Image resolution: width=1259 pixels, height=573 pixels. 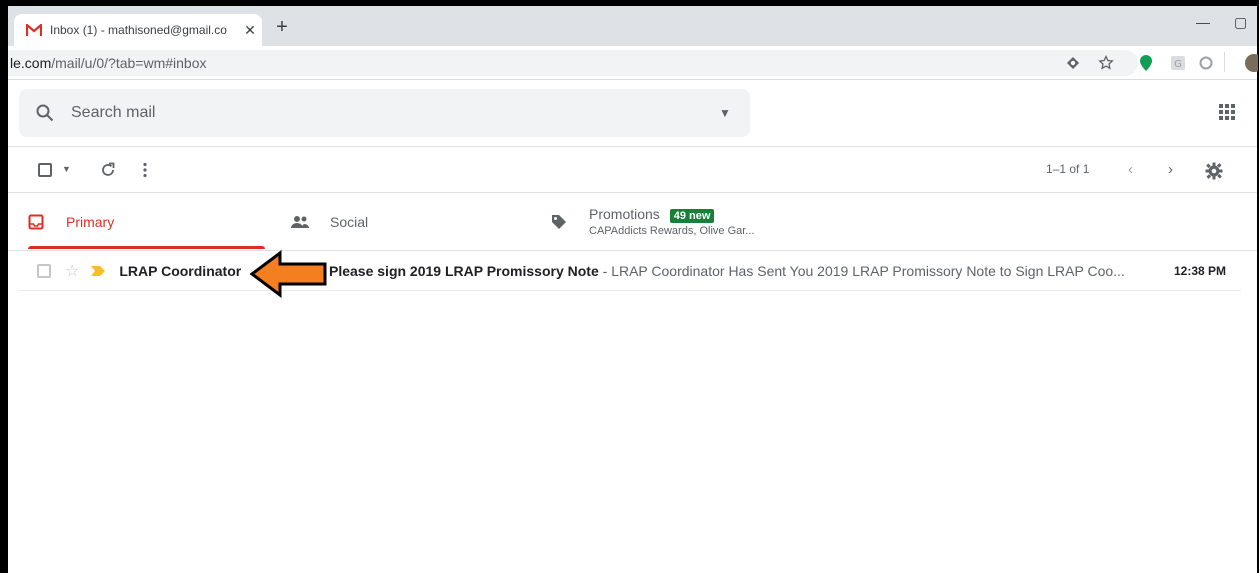 What do you see at coordinates (1227, 112) in the screenshot?
I see `google-apps-grid-icon` at bounding box center [1227, 112].